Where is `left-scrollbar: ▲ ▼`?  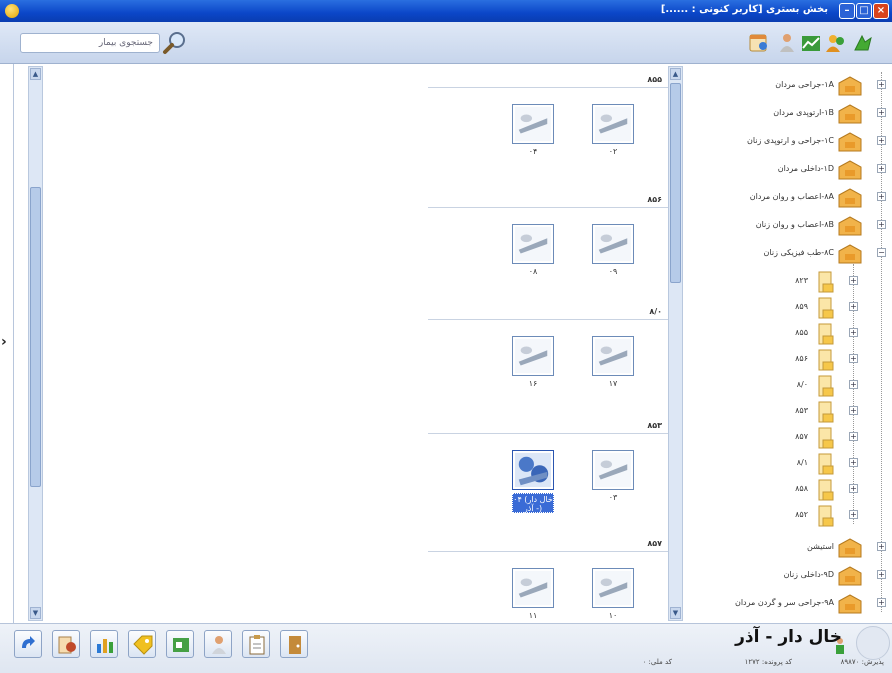 left-scrollbar: ▲ ▼ is located at coordinates (35, 343).